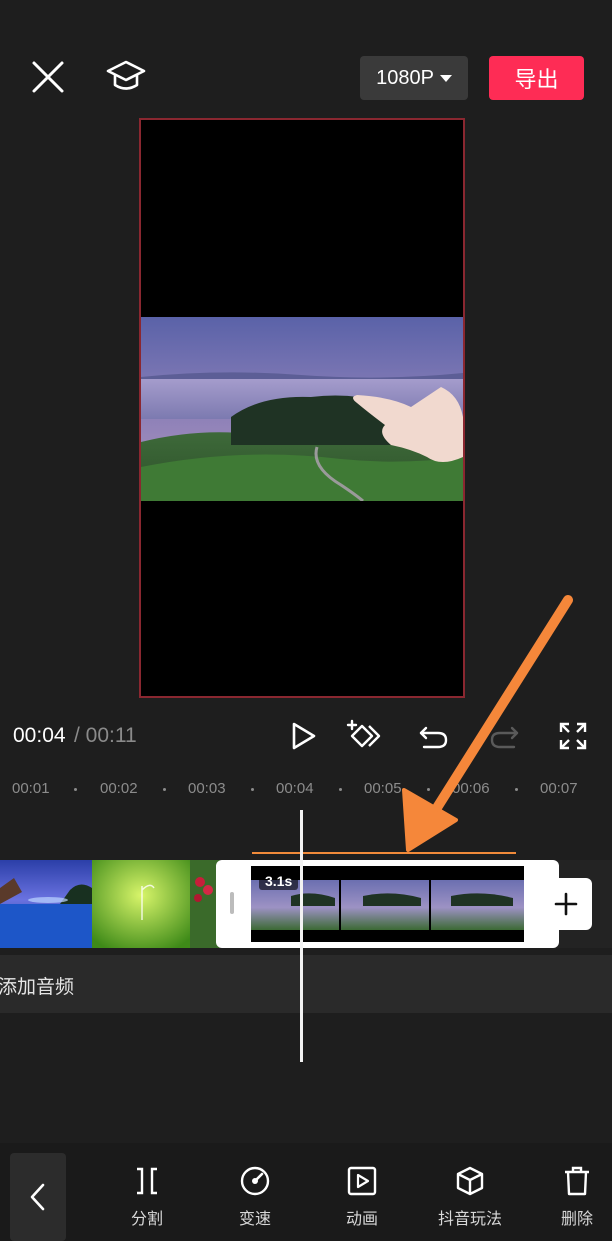  Describe the element at coordinates (387, 904) in the screenshot. I see `selected-clip: 3.1s` at that location.